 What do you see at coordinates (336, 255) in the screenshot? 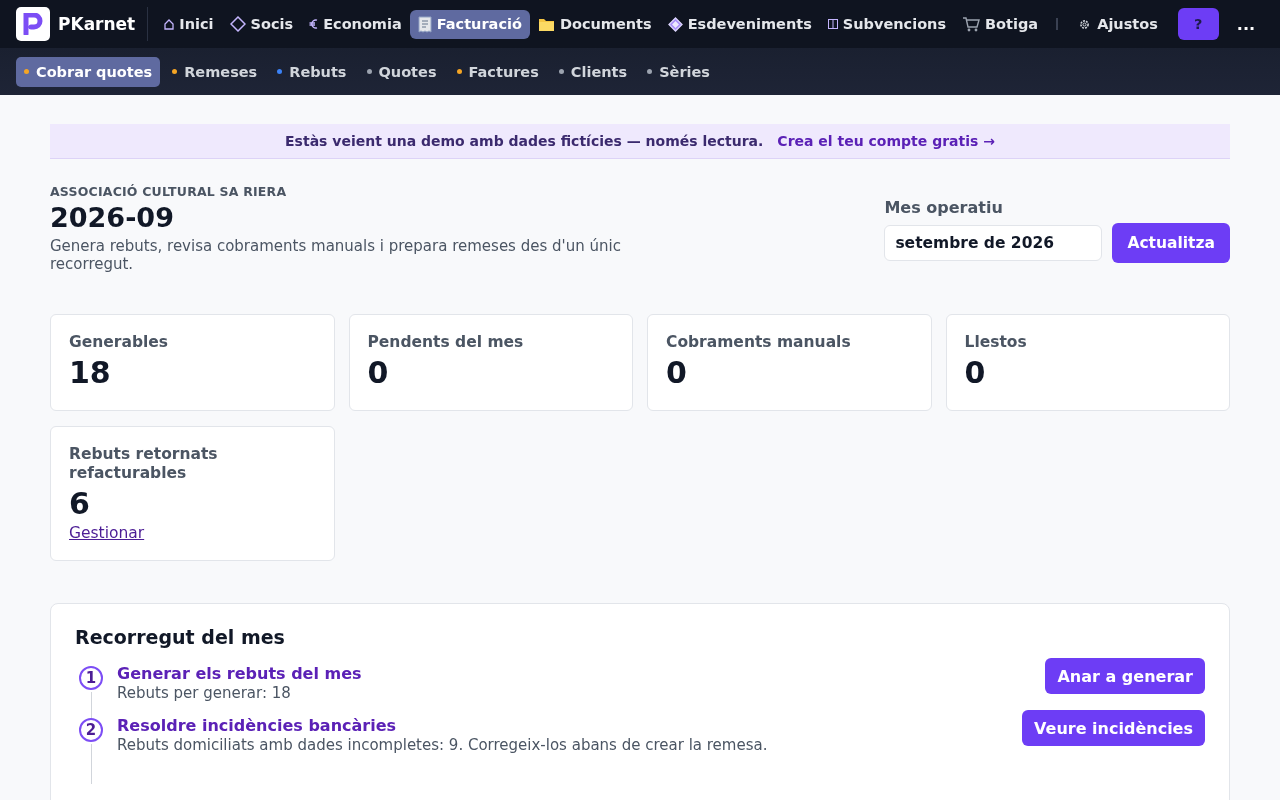
I see `page-description: Genera rebuts, revisa cobraments manuals i prepara remeses des d'un únic recorregut.` at bounding box center [336, 255].